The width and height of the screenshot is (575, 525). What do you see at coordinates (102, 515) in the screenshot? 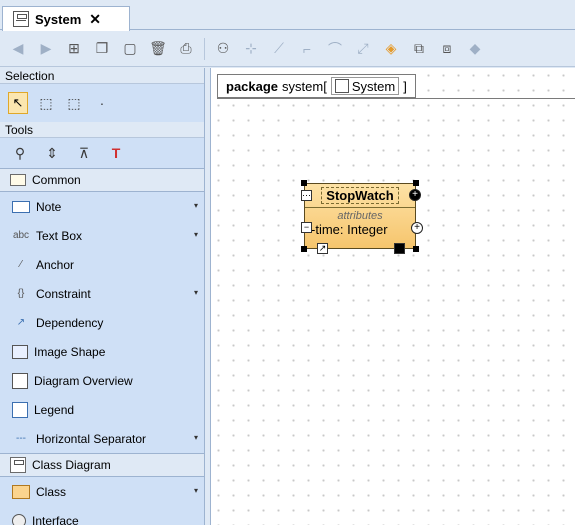
I see `palette-item-interface: Interface` at bounding box center [102, 515].